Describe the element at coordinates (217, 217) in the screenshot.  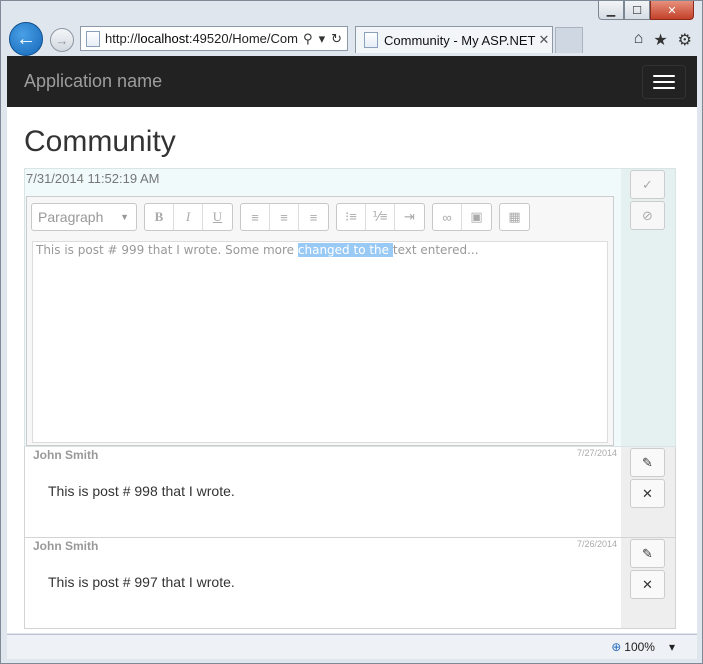
I see `underline-icon: U` at that location.